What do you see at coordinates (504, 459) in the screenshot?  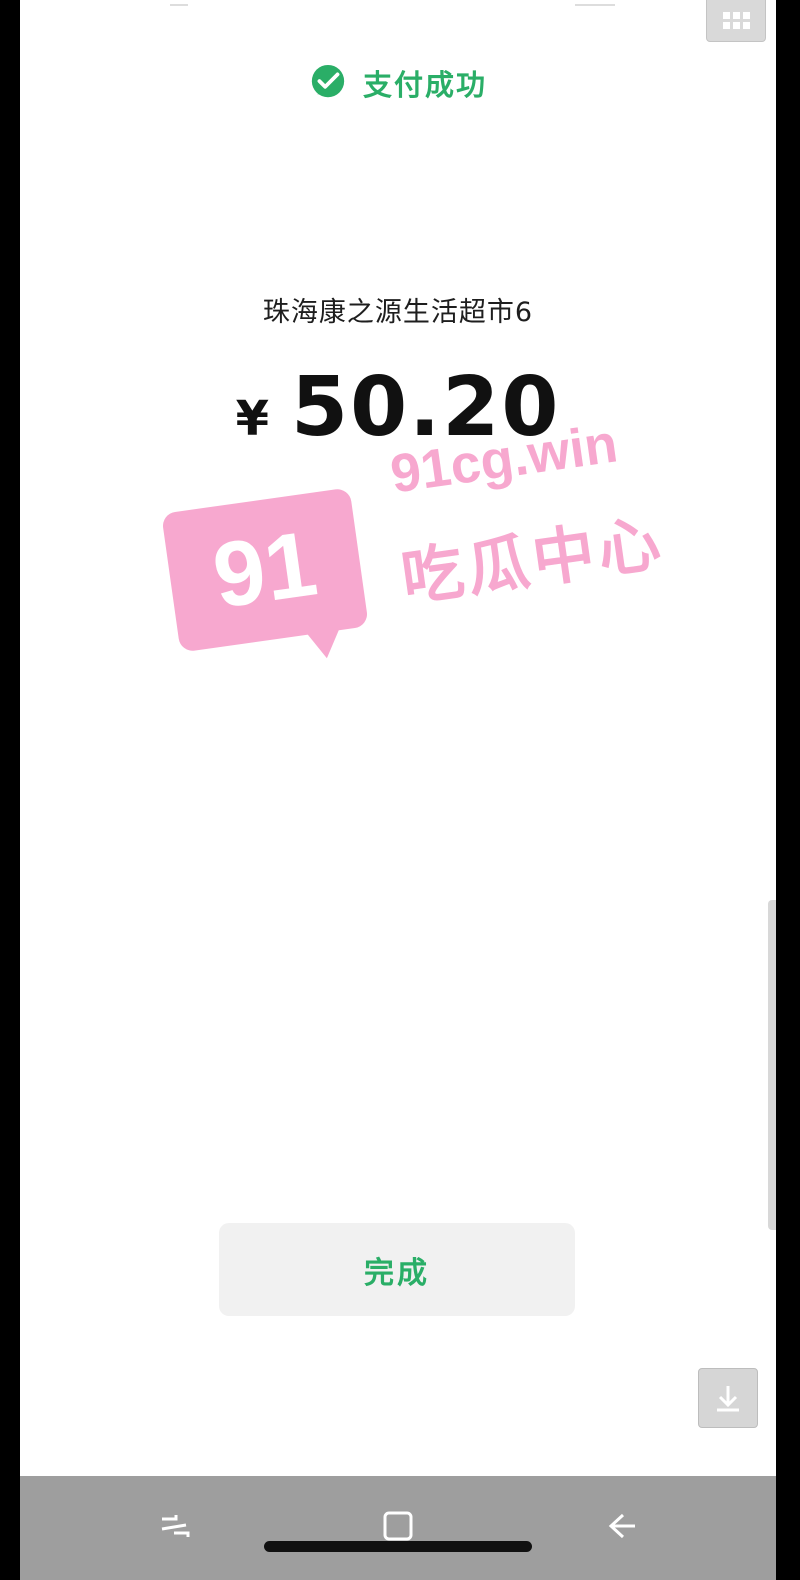 I see `watermark-site: 91cg.win` at bounding box center [504, 459].